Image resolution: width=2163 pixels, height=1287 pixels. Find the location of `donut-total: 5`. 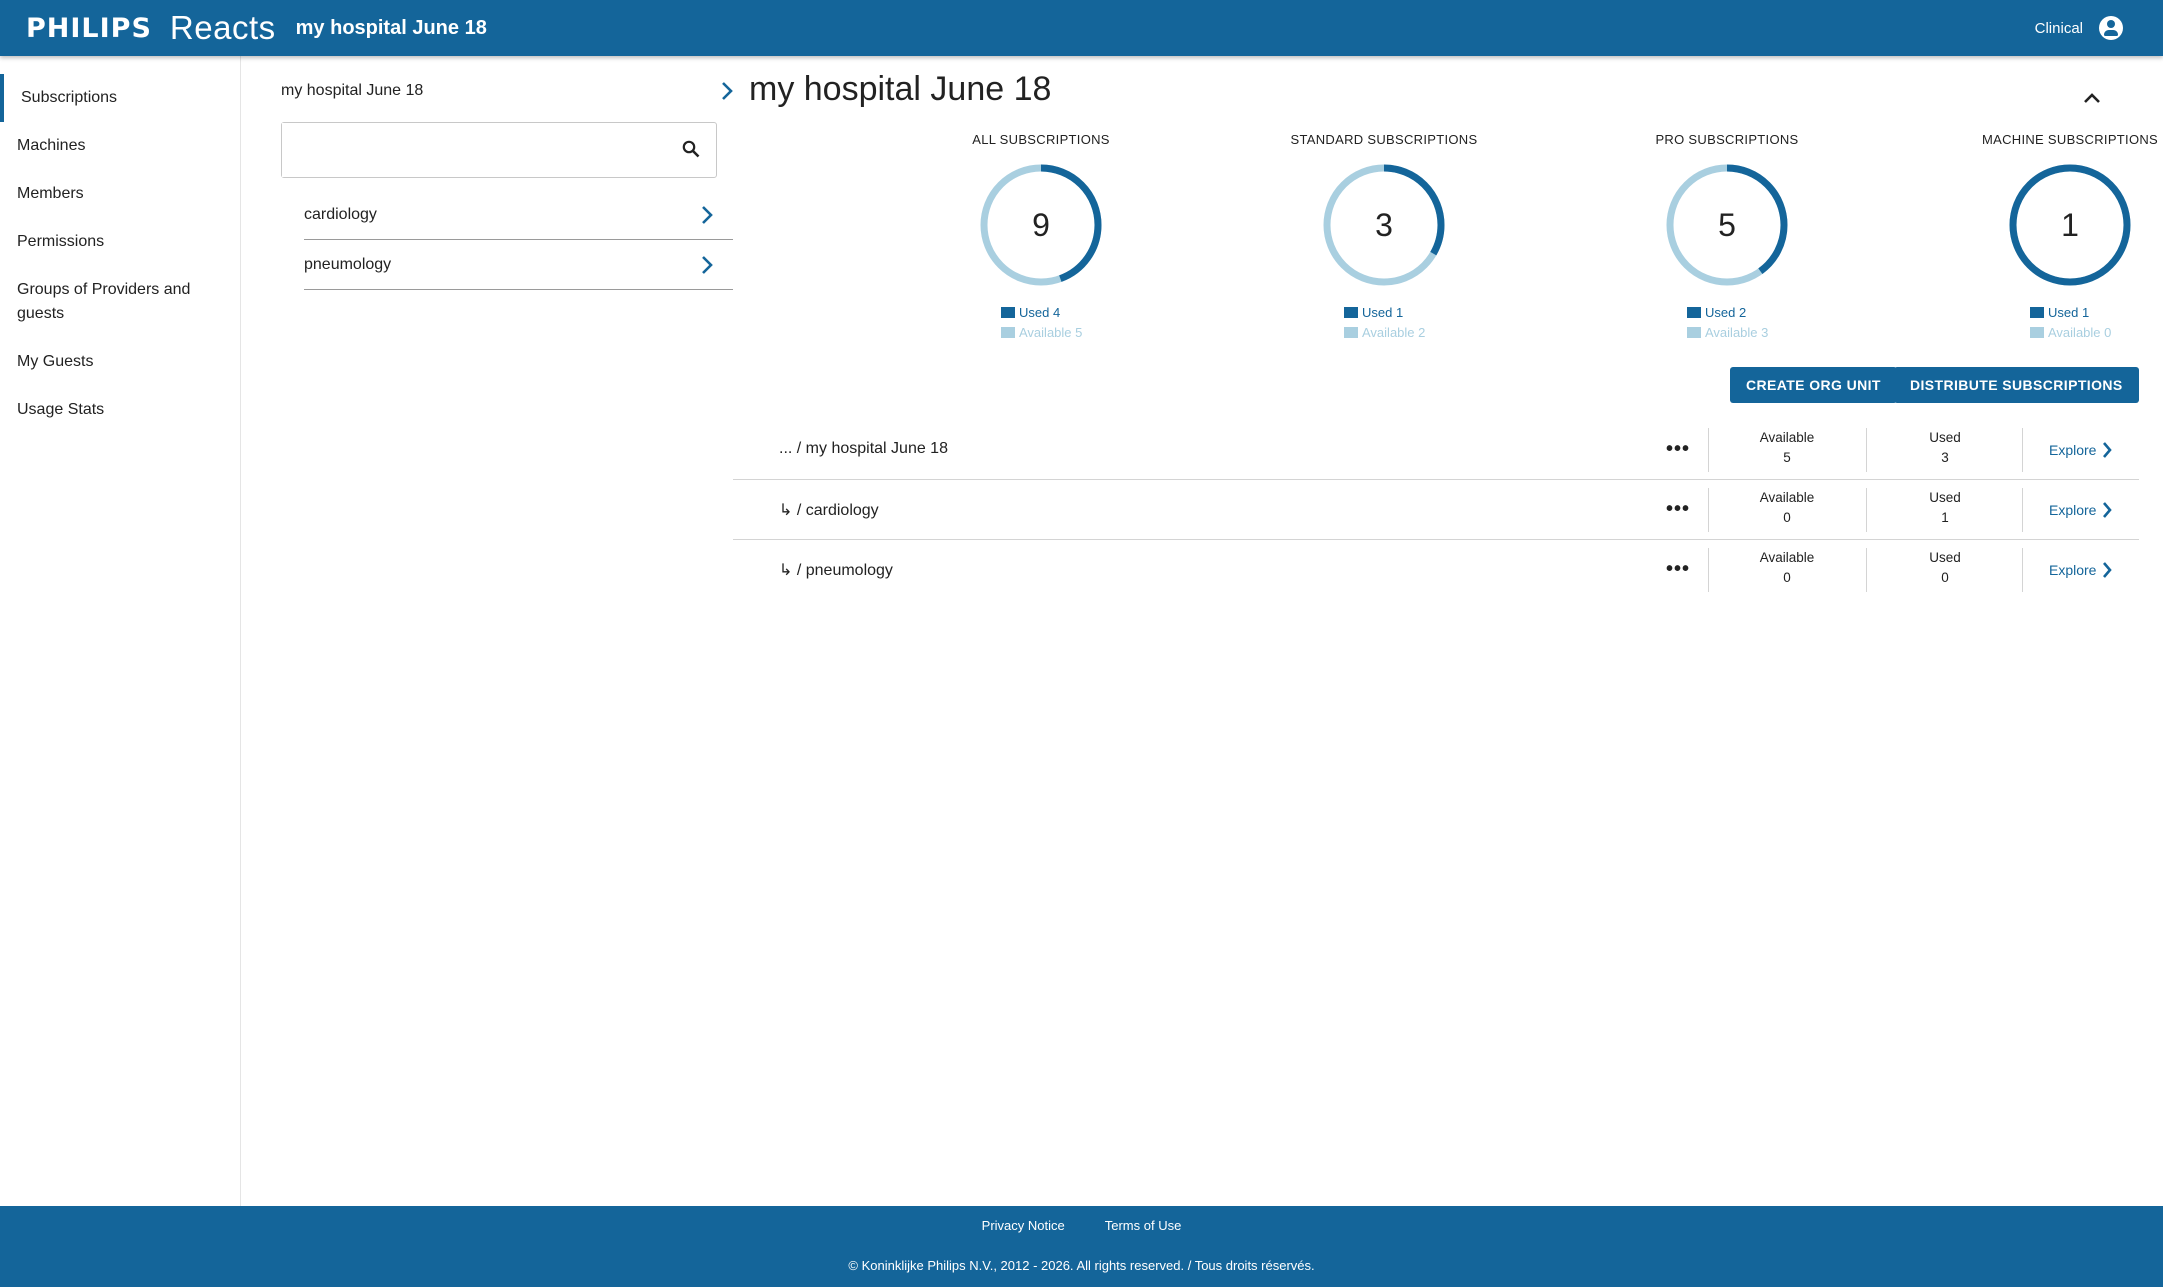

donut-total: 5 is located at coordinates (1727, 225).